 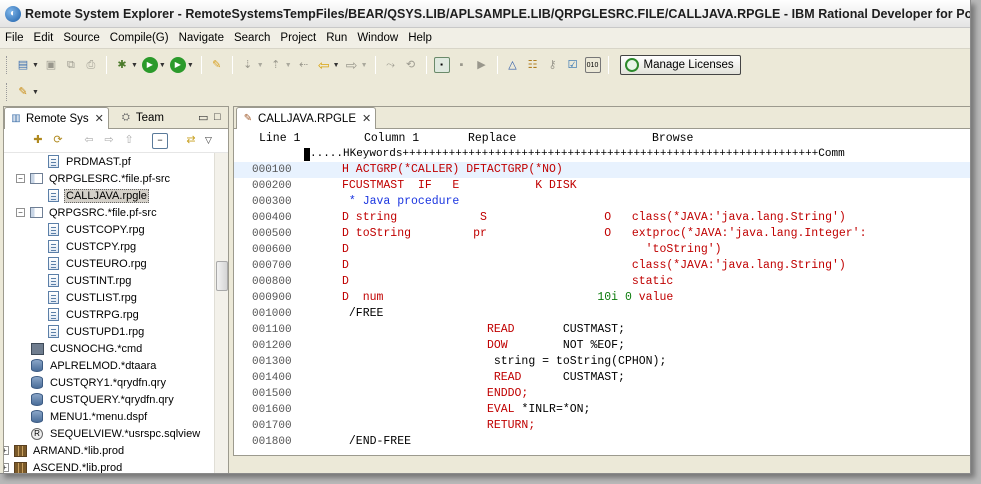 I want to click on menu-project: Project, so click(x=298, y=38).